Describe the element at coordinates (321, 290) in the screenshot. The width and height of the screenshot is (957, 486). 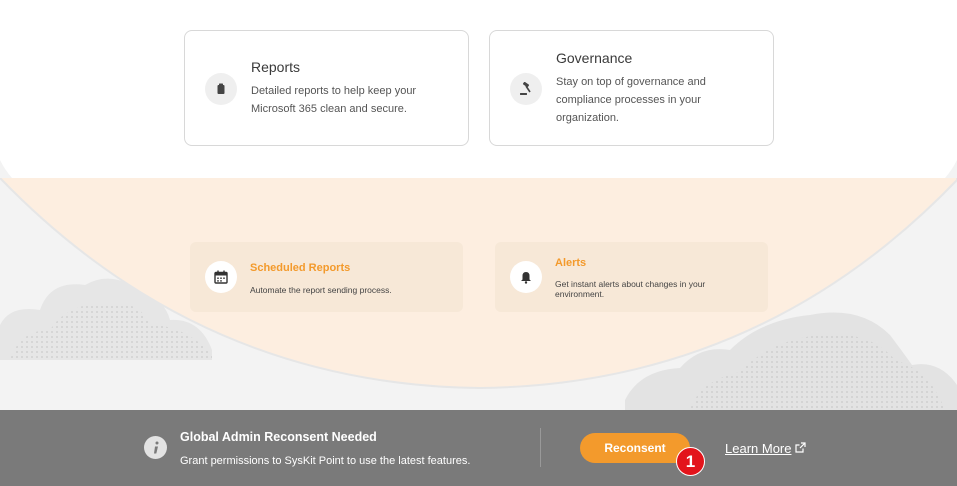
I see `scheduled-reports-description: Automate the report sending process.` at that location.